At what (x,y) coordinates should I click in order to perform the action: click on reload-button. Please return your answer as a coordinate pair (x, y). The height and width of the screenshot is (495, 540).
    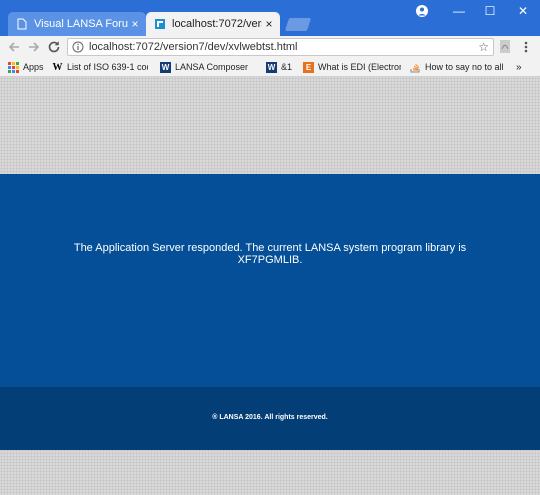
    Looking at the image, I should click on (54, 47).